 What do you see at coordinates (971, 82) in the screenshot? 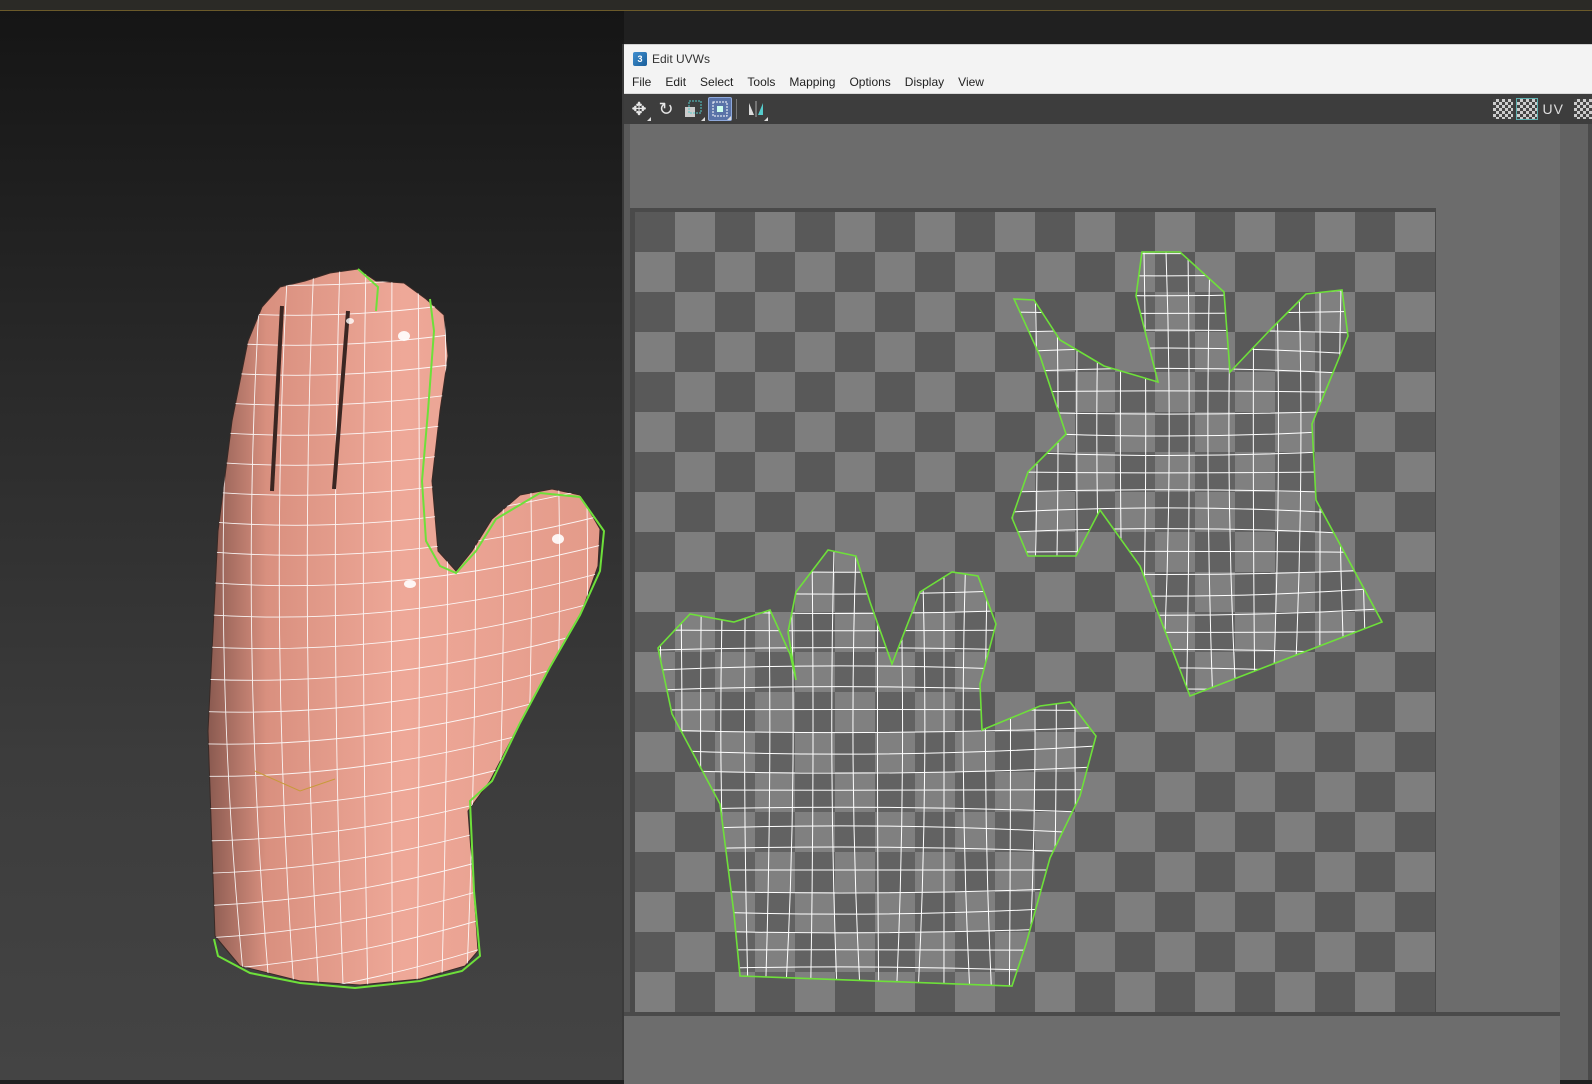
I see `menu-view: View` at bounding box center [971, 82].